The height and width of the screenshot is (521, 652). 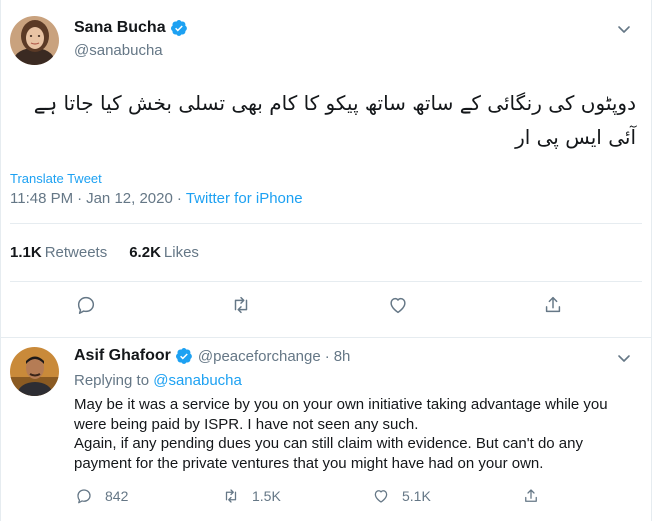 What do you see at coordinates (575, 137) in the screenshot?
I see `tweet-text-line: آئی ایس پی ار` at bounding box center [575, 137].